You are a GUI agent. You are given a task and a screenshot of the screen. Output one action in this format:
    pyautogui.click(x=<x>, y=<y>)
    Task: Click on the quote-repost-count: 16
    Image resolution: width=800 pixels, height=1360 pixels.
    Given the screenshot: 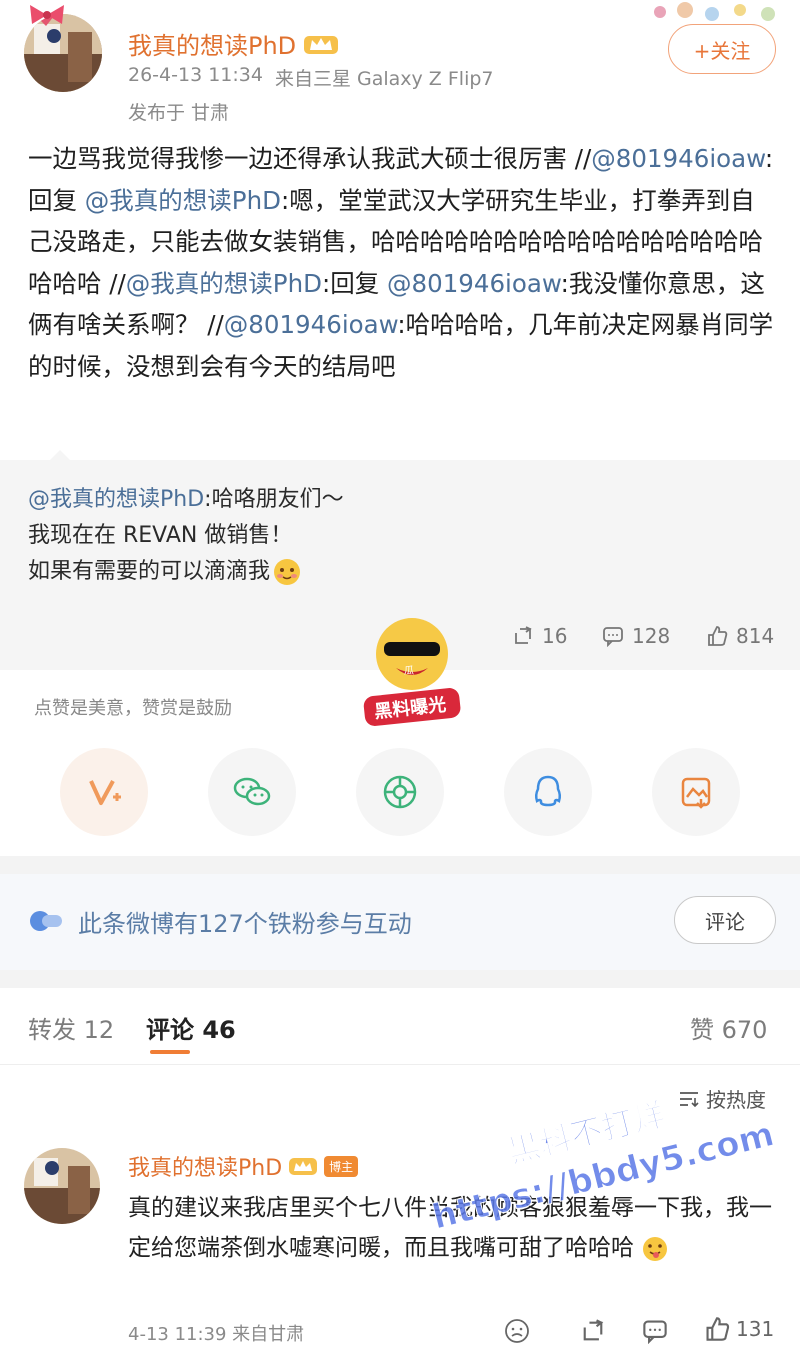 What is the action you would take?
    pyautogui.click(x=555, y=636)
    